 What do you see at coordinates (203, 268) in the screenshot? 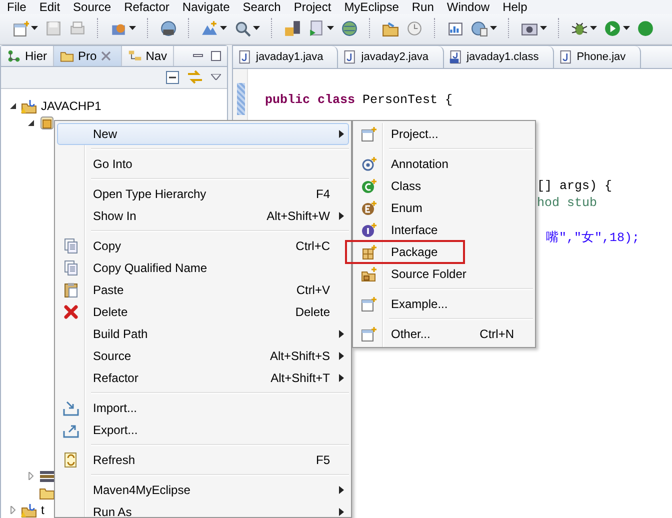
I see `menu-item: Copy Qualified Name` at bounding box center [203, 268].